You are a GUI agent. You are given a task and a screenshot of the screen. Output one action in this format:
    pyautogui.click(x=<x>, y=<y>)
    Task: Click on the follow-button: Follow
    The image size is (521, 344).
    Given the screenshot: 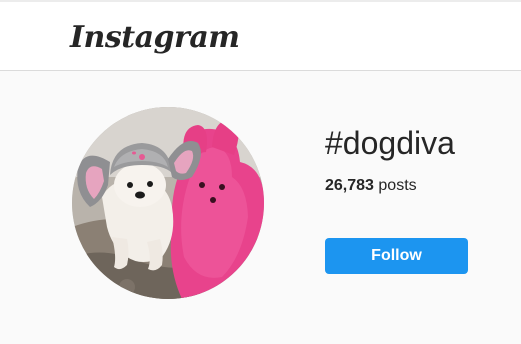 What is the action you would take?
    pyautogui.click(x=396, y=256)
    